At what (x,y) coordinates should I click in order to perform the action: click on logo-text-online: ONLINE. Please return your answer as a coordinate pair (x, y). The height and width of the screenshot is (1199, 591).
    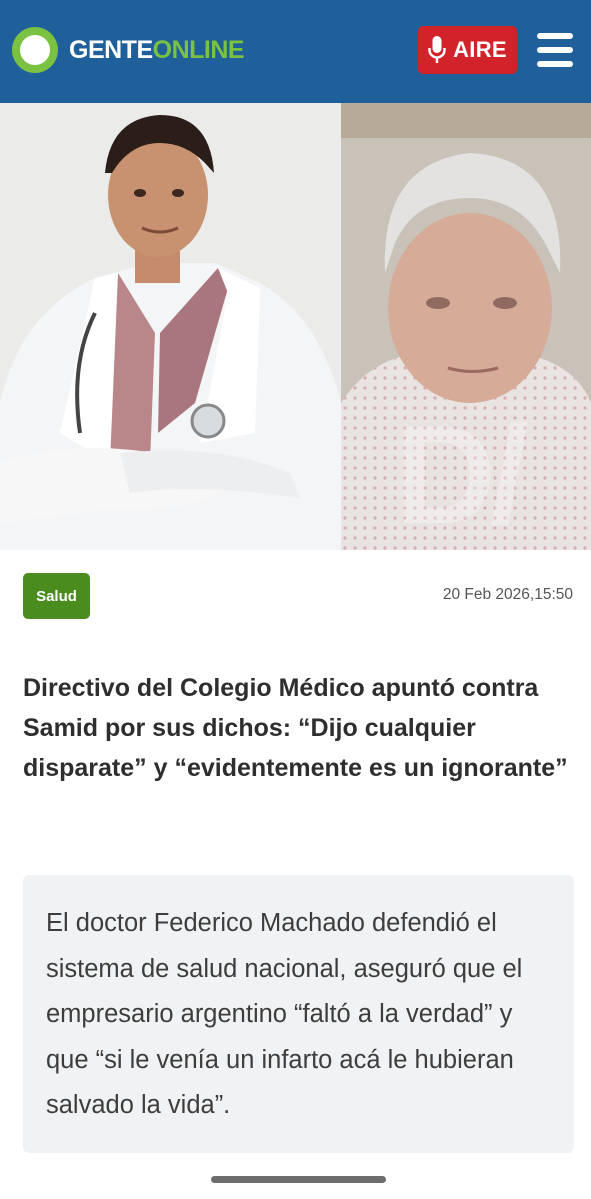
    Looking at the image, I should click on (198, 49).